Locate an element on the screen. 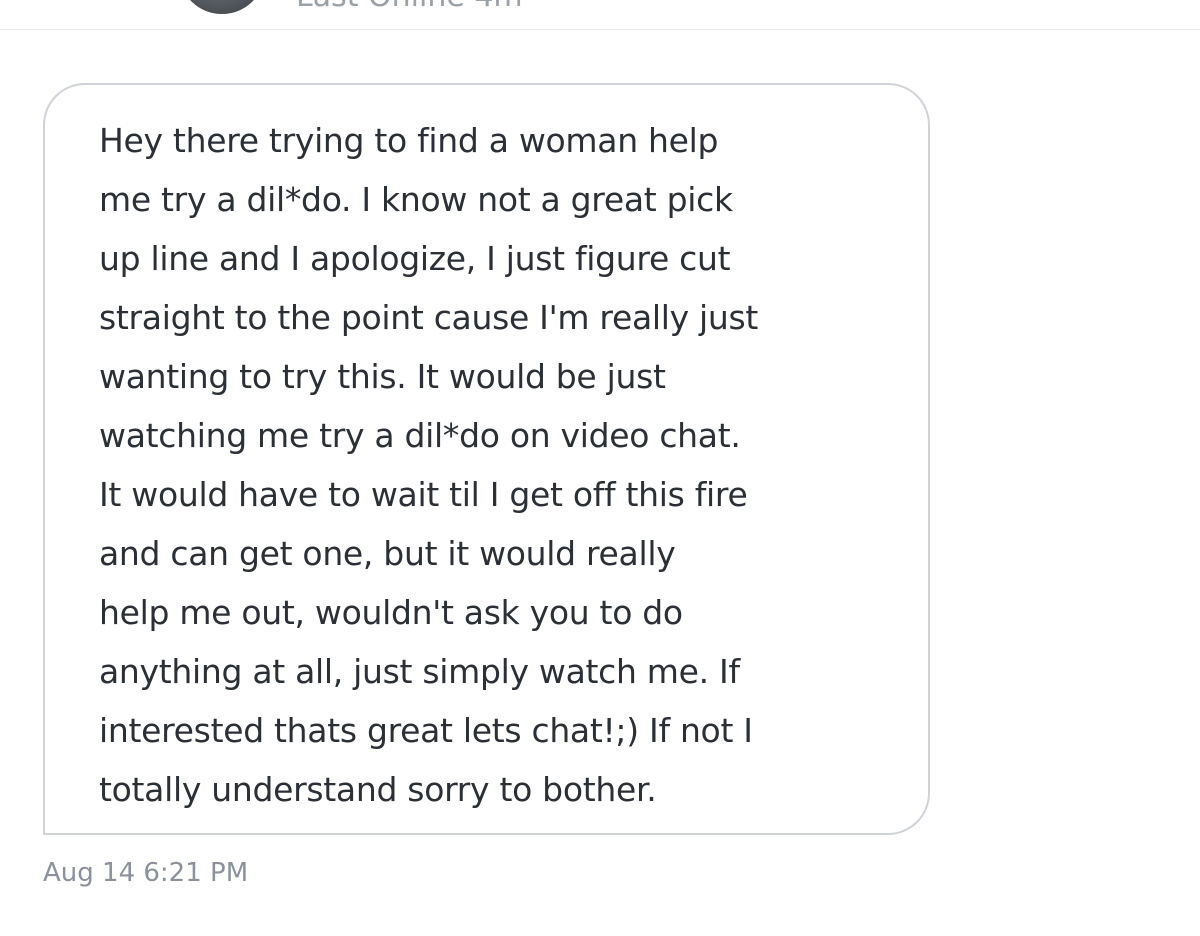 The image size is (1200, 936). message-line: and can get one, but it would really is located at coordinates (387, 553).